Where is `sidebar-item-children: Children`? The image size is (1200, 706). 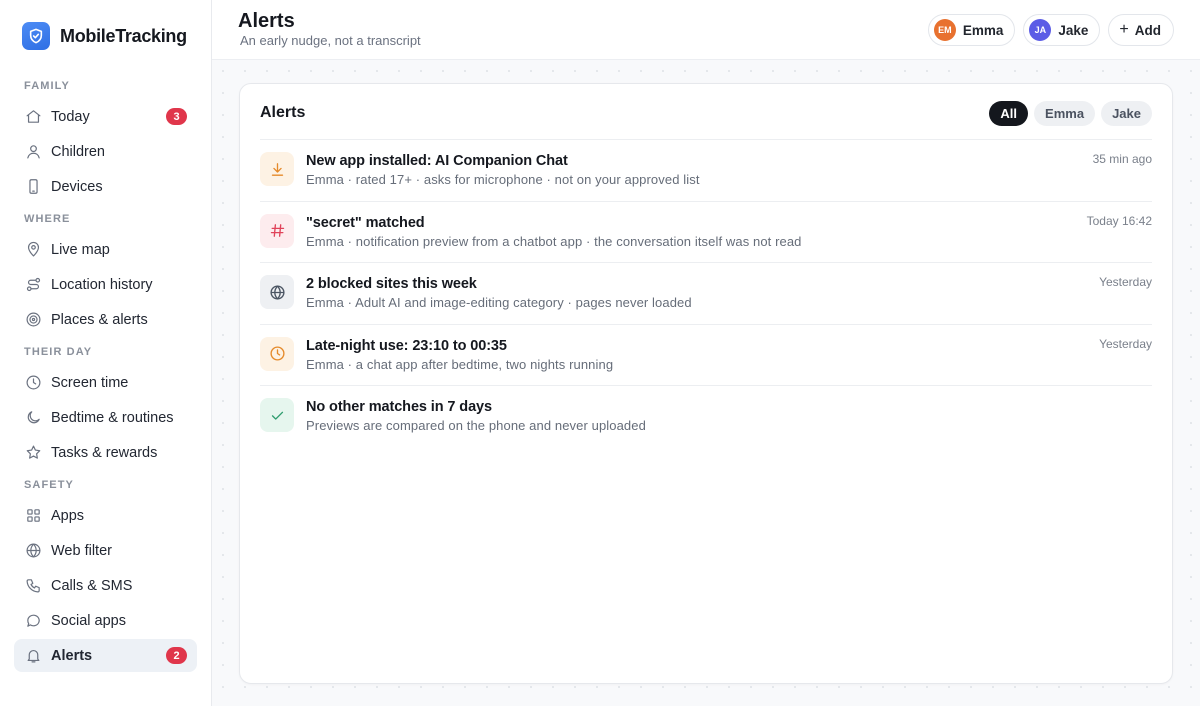
sidebar-item-children: Children is located at coordinates (105, 151).